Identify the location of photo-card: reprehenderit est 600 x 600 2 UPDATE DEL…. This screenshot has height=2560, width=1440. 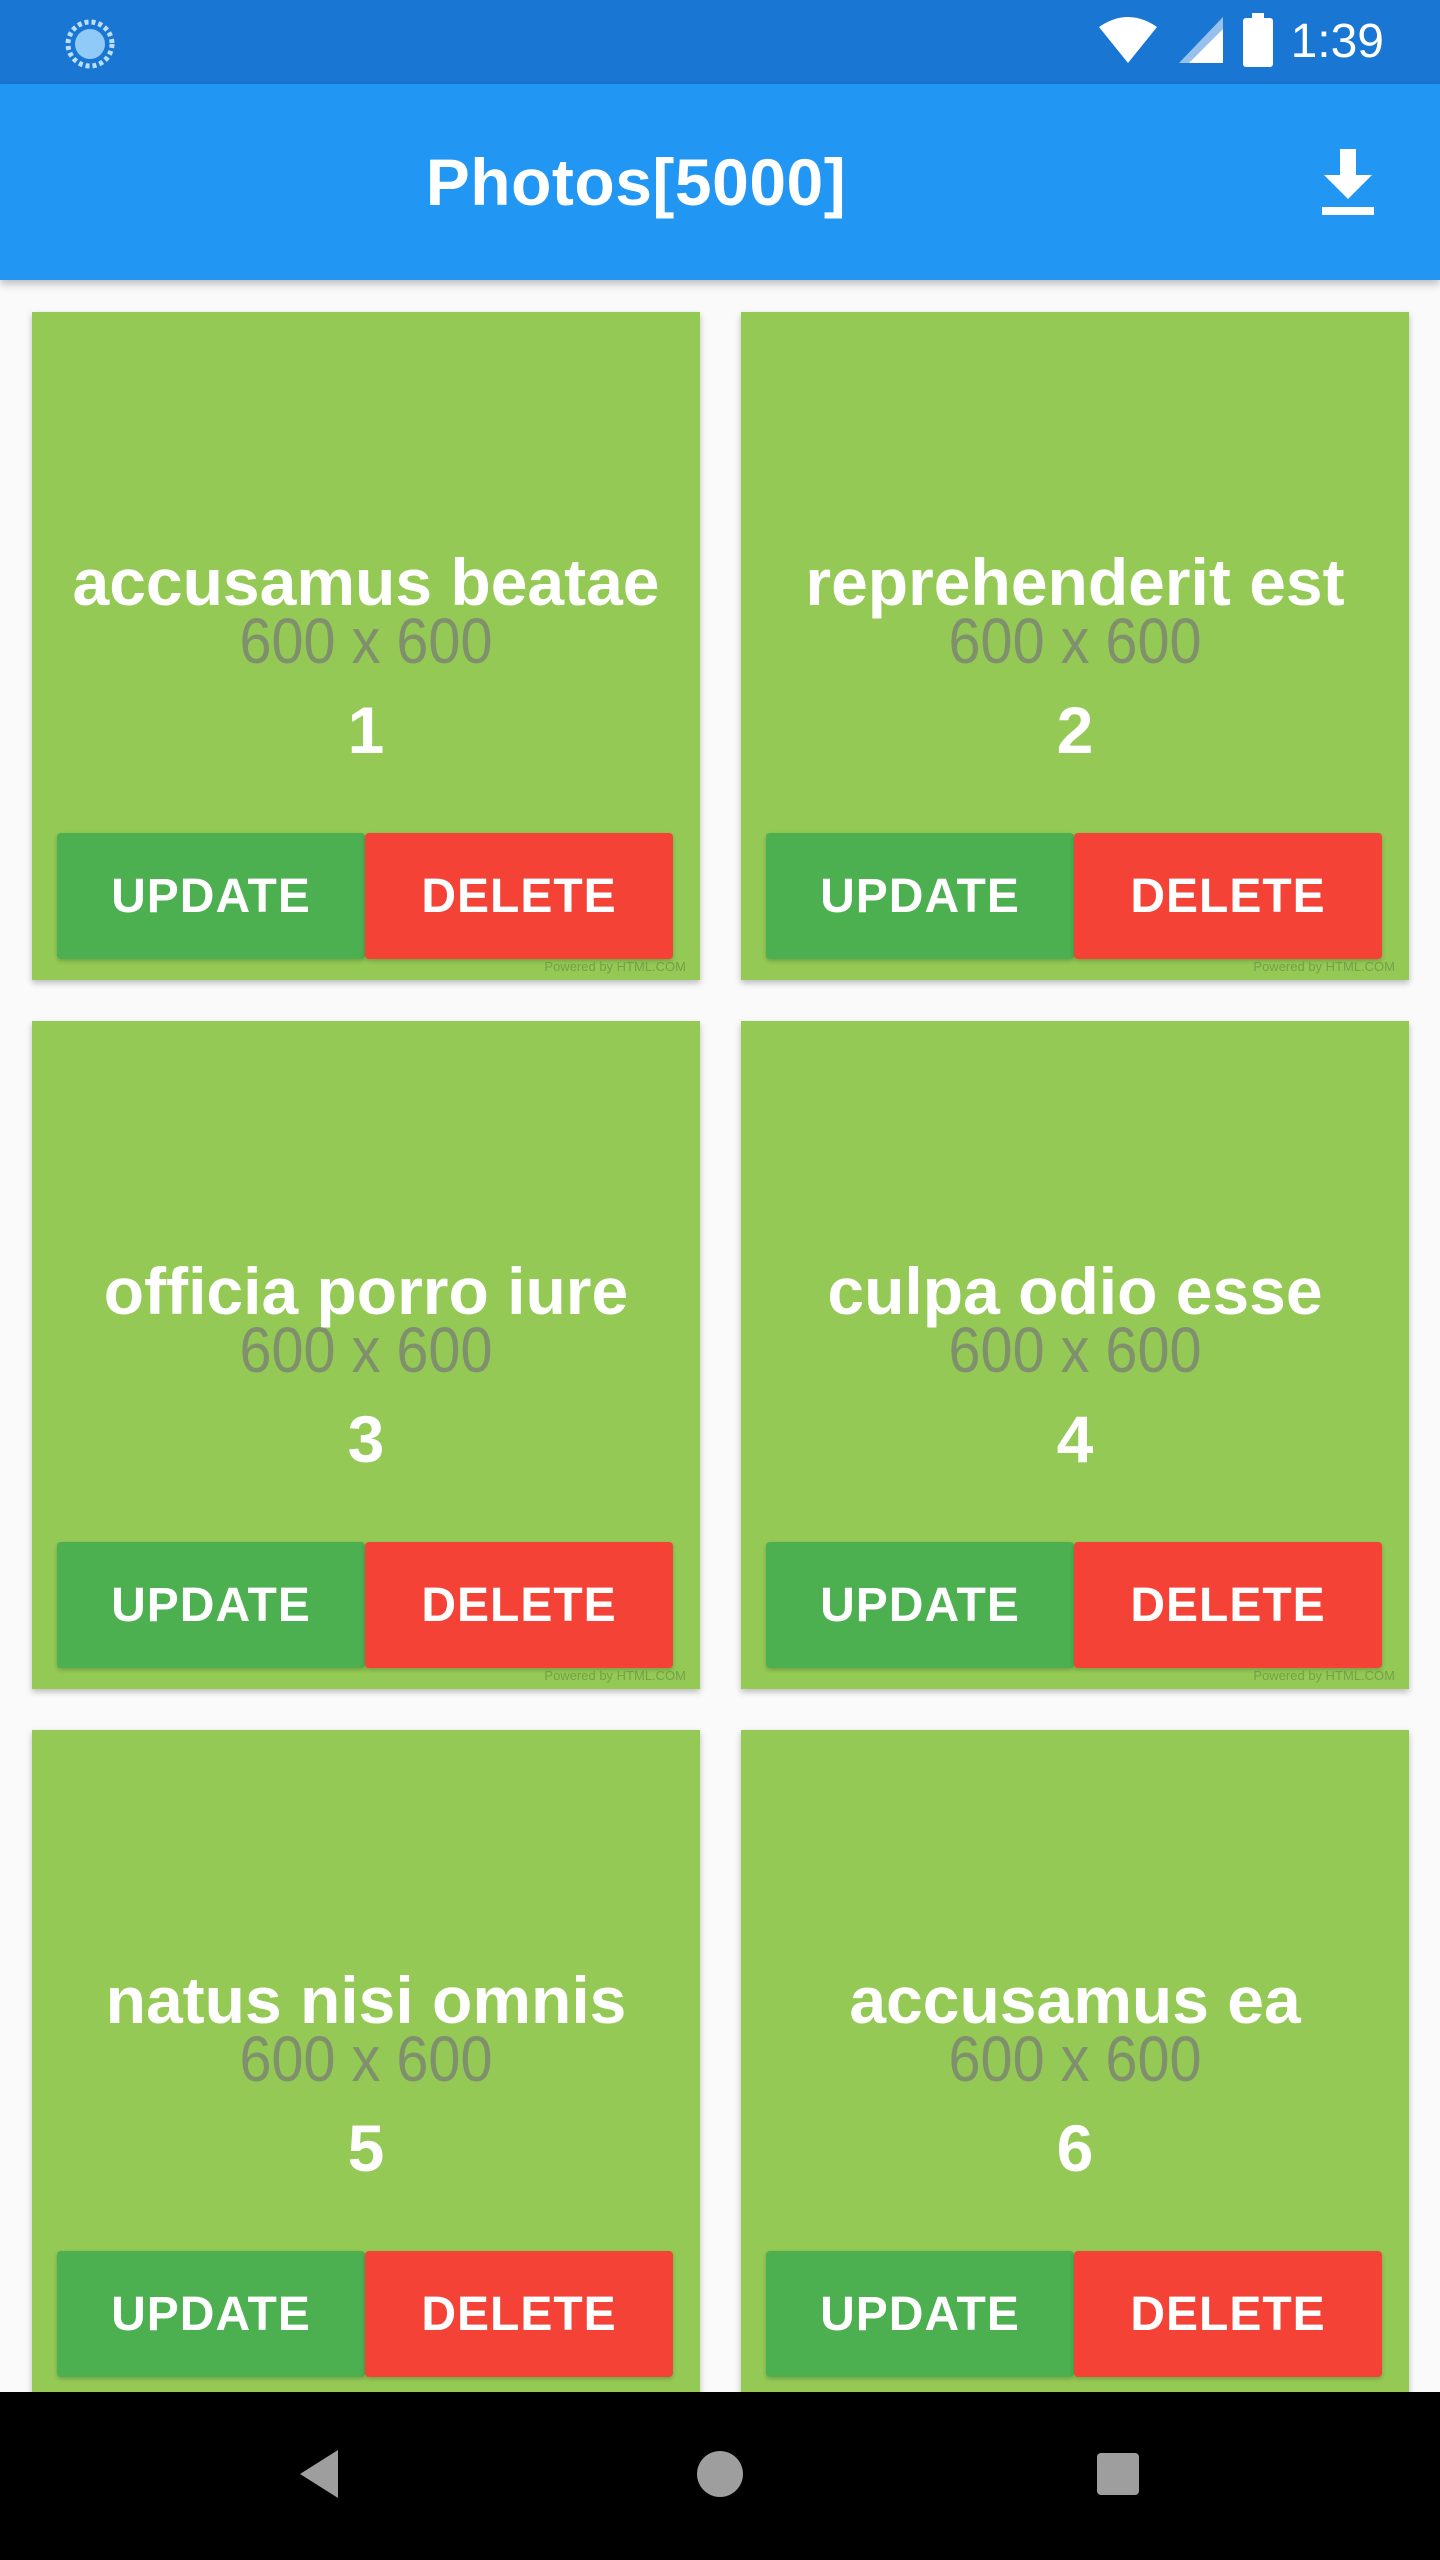
(1075, 646).